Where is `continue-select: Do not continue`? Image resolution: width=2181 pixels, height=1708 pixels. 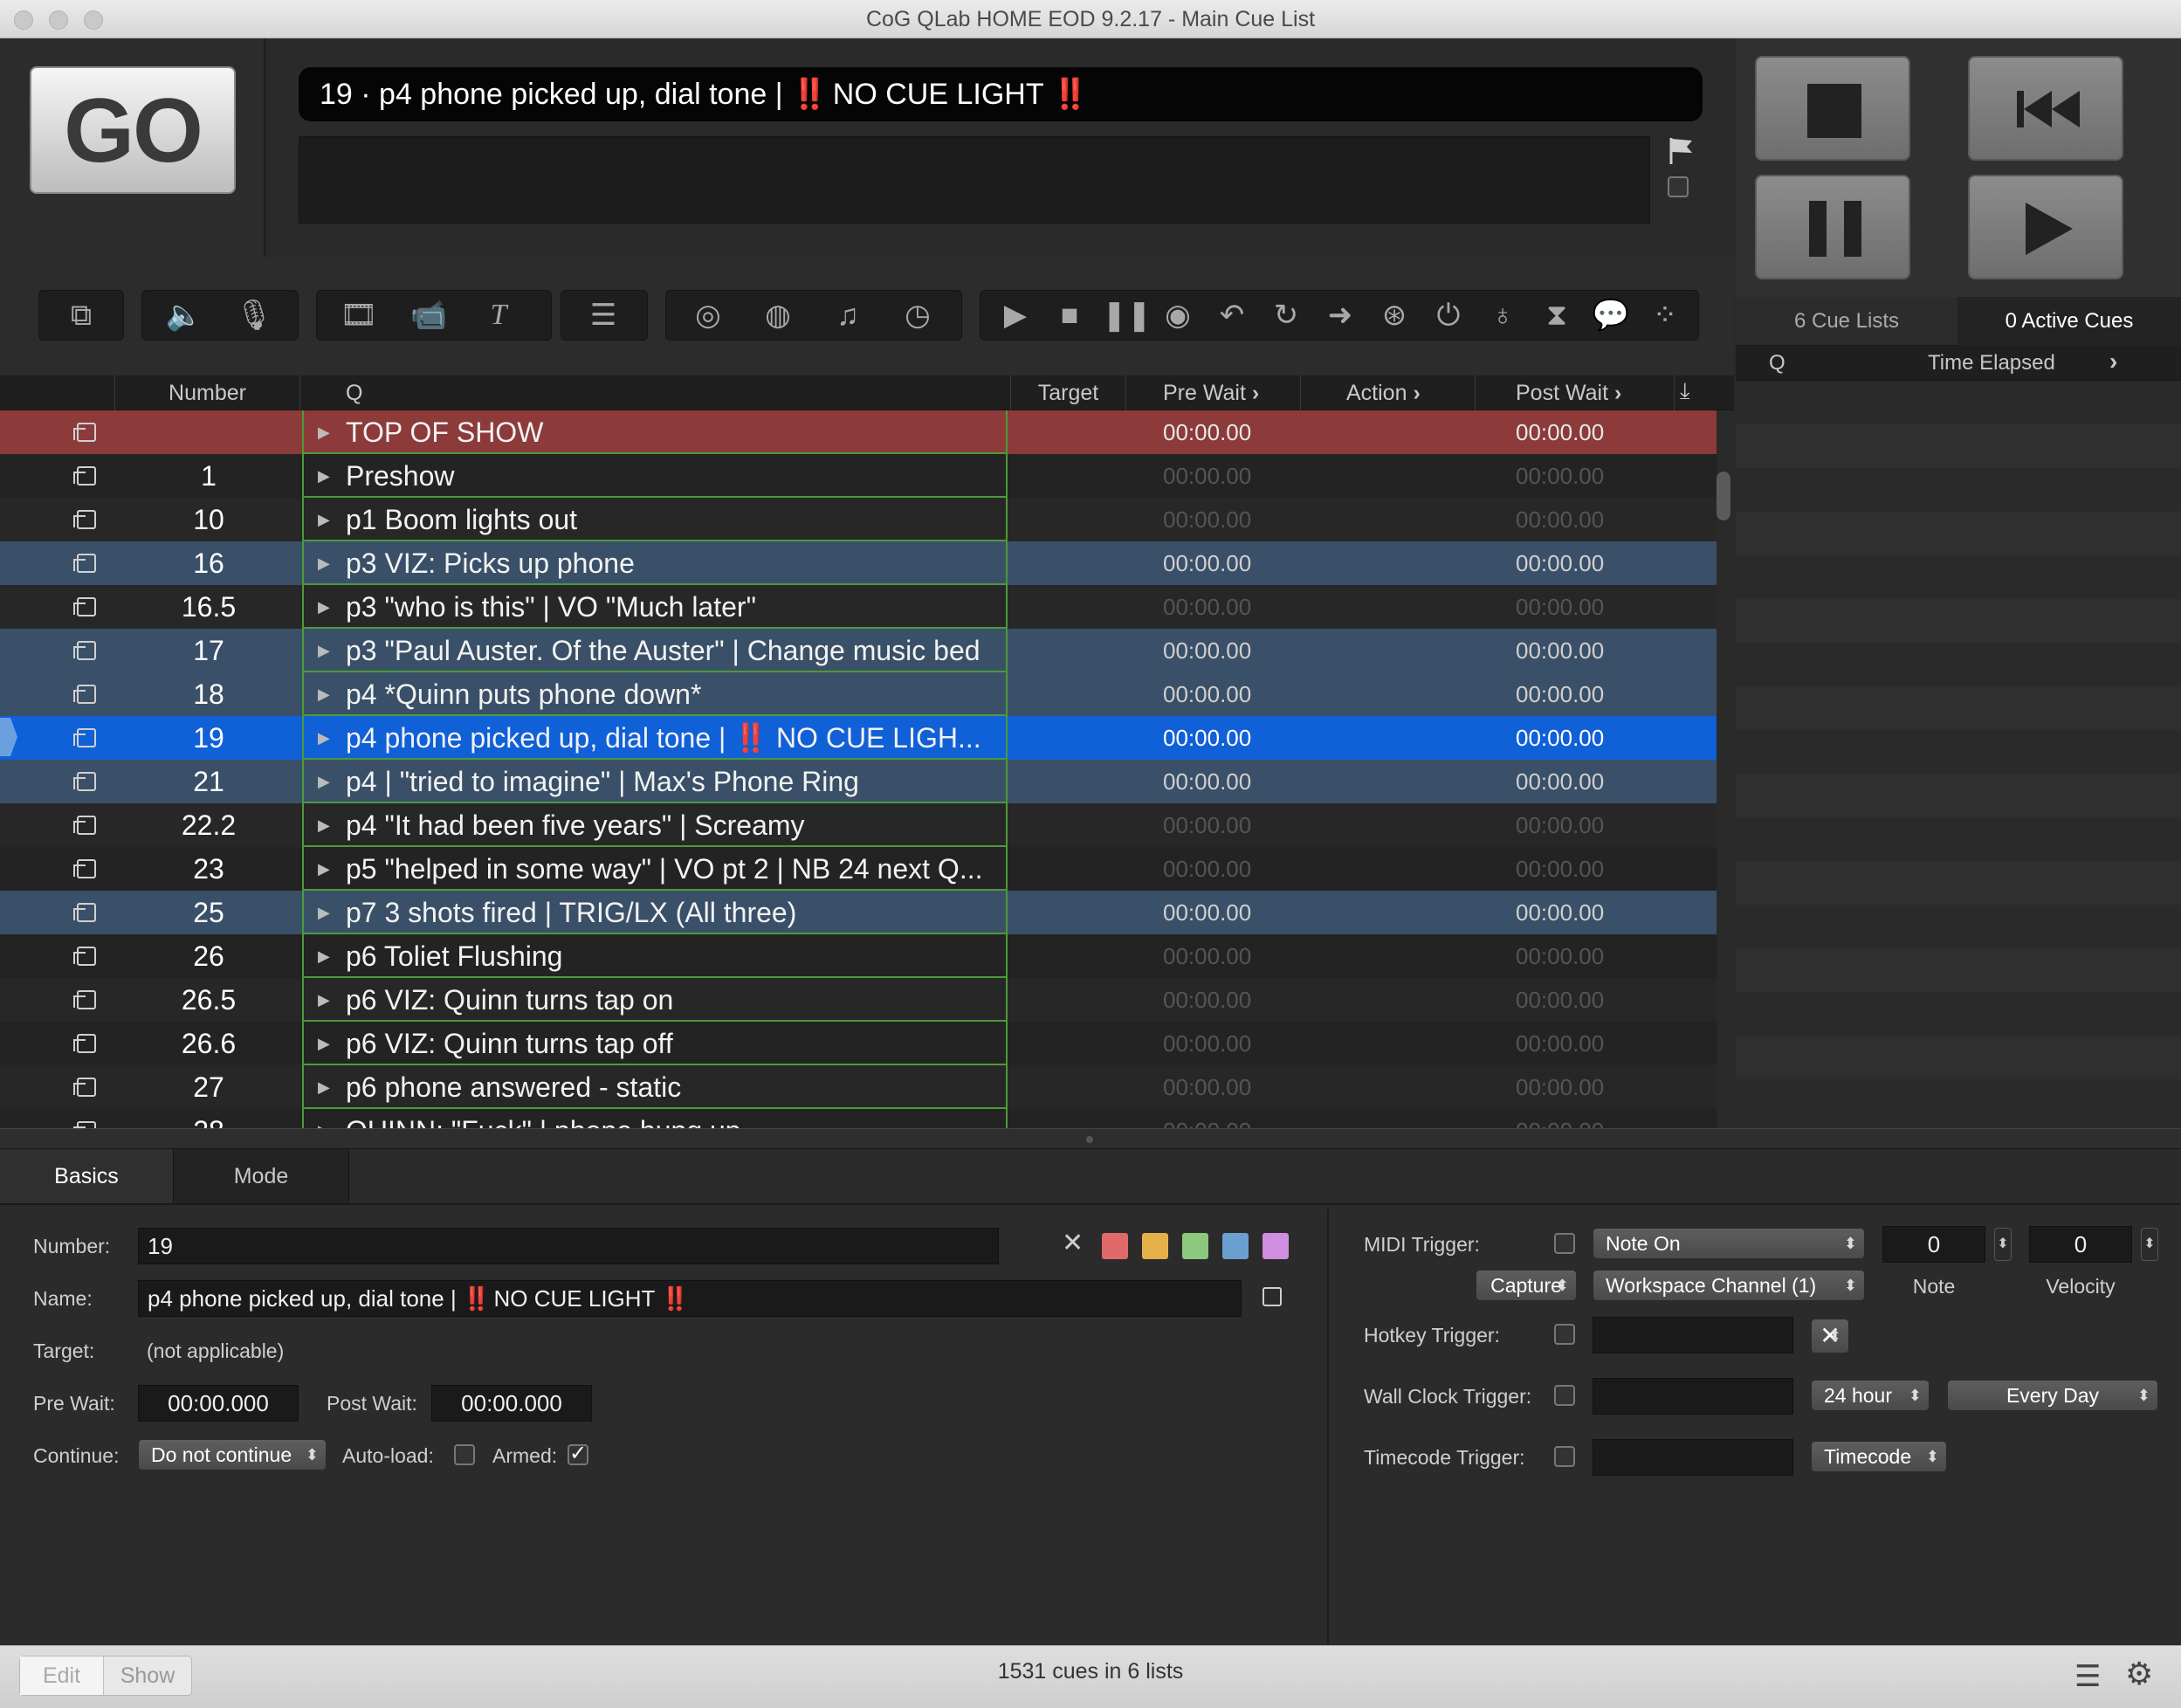
continue-select: Do not continue is located at coordinates (232, 1454).